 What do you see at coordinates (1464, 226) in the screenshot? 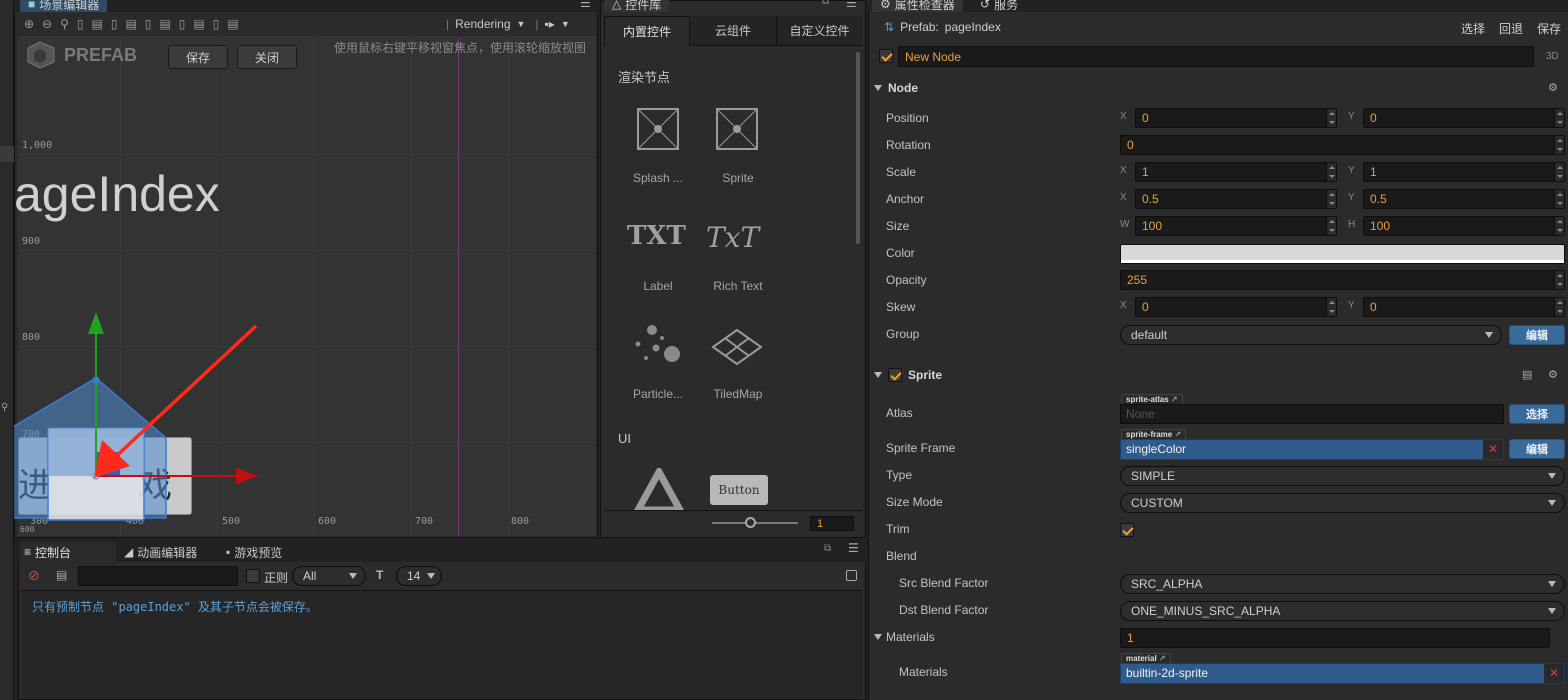
I see `size-h-input: 100` at bounding box center [1464, 226].